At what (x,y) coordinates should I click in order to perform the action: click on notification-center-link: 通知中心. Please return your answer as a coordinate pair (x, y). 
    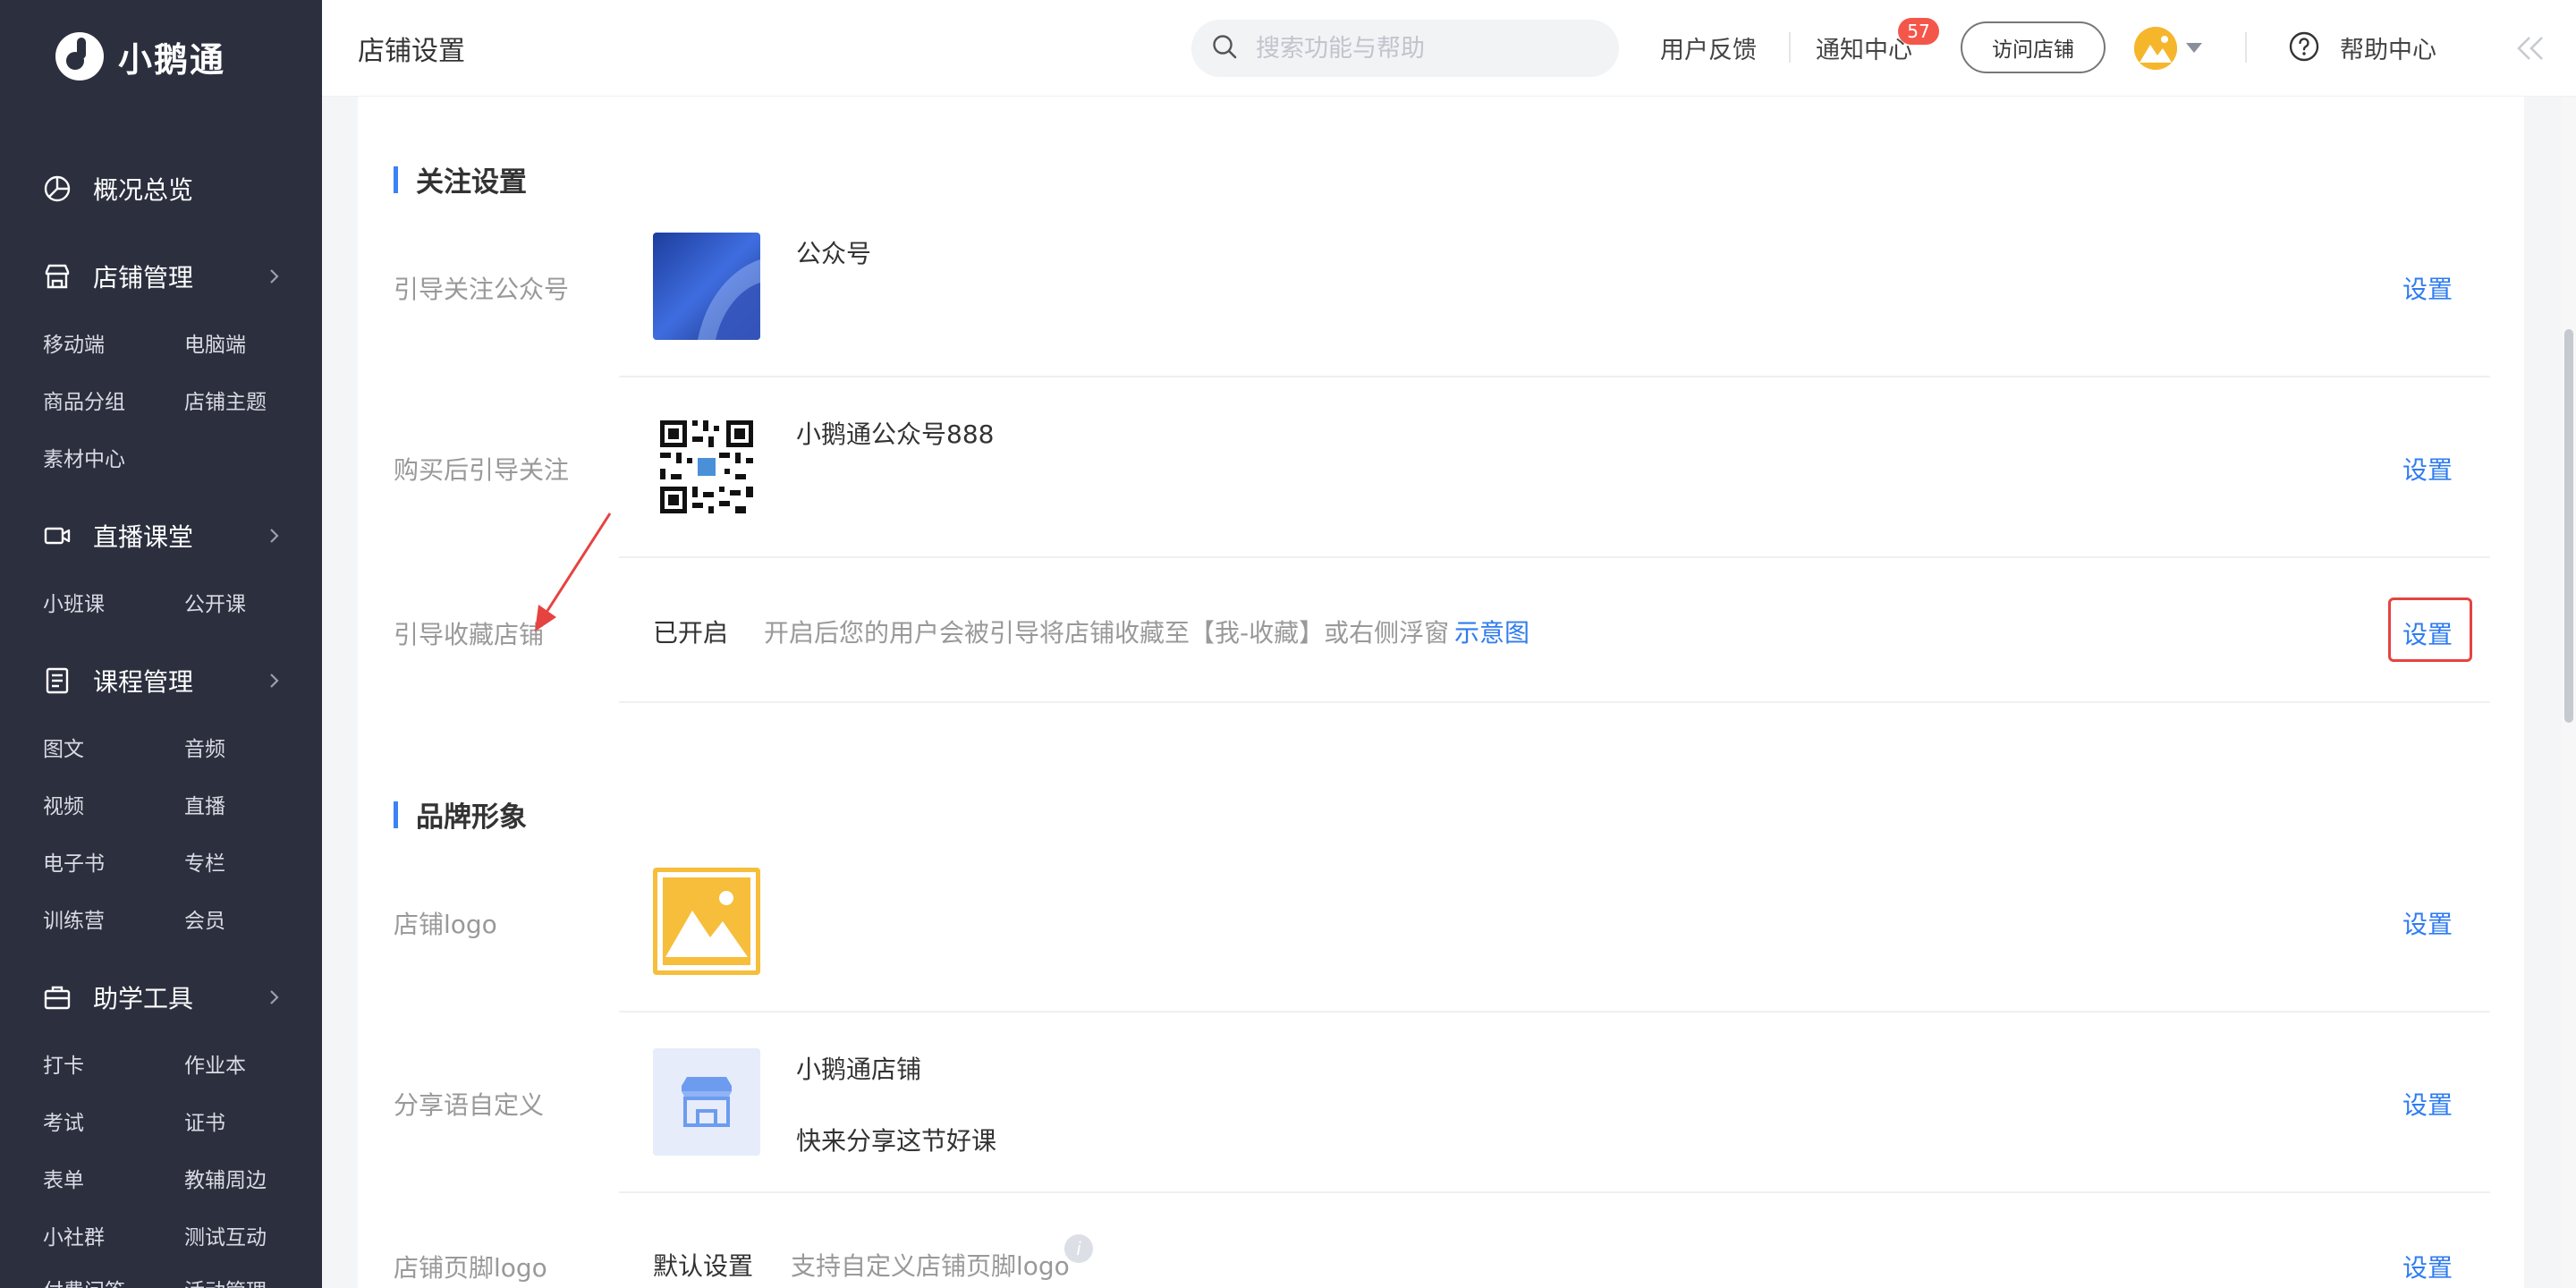
    Looking at the image, I should click on (1864, 47).